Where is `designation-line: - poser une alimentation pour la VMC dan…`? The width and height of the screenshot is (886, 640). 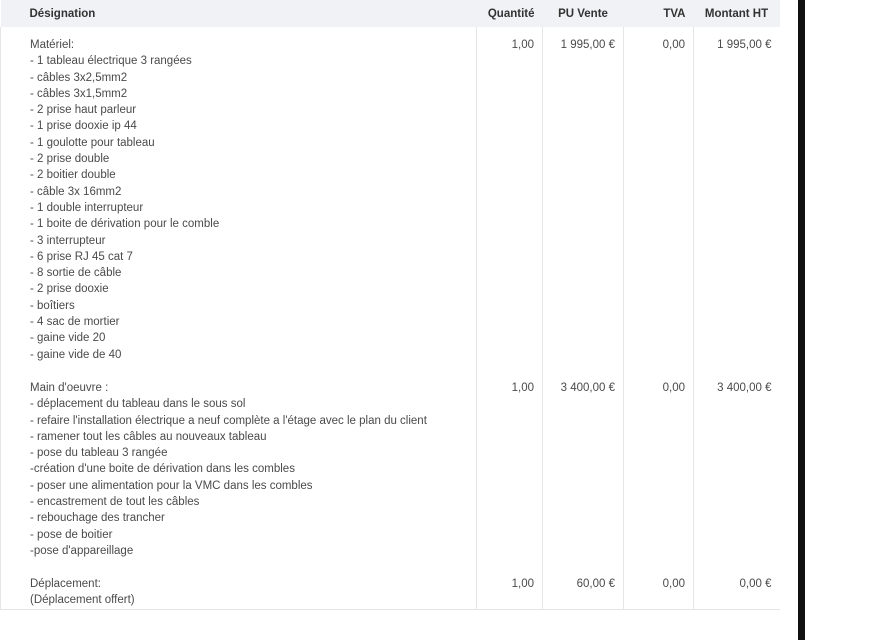 designation-line: - poser une alimentation pour la VMC dan… is located at coordinates (171, 485).